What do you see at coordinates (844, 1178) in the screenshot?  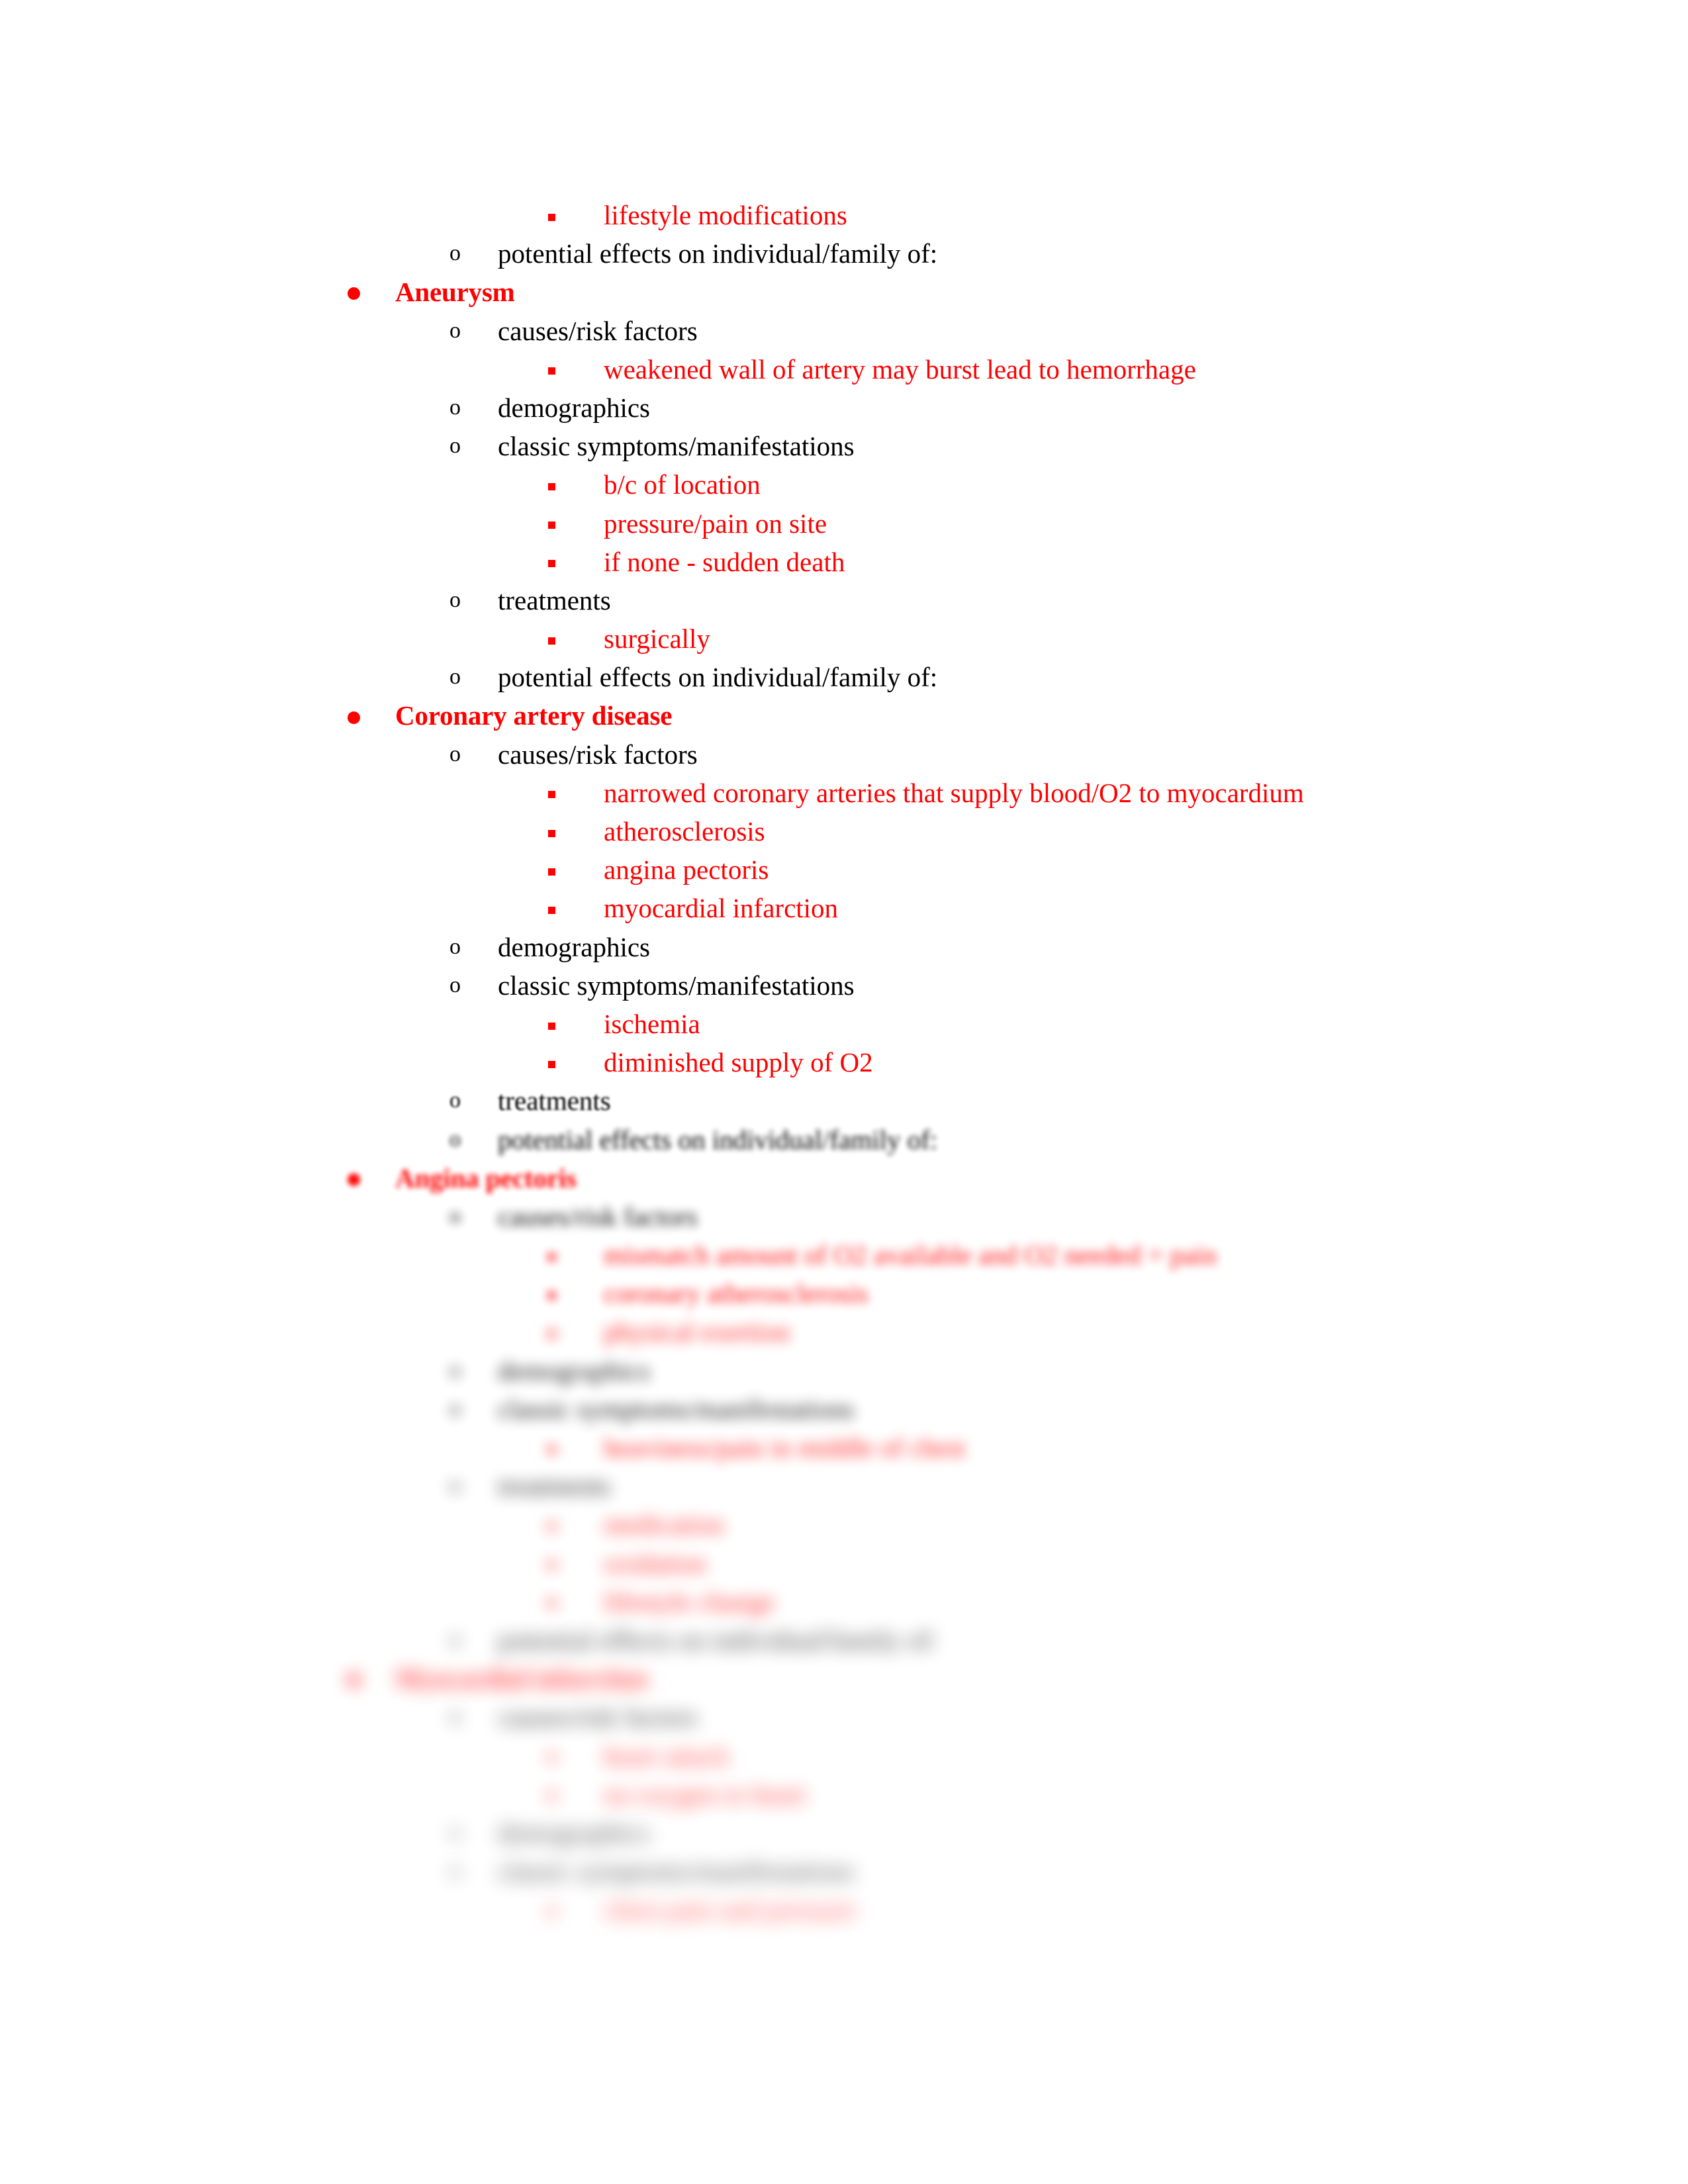 I see `outline-heading-row: Angina pectoris` at bounding box center [844, 1178].